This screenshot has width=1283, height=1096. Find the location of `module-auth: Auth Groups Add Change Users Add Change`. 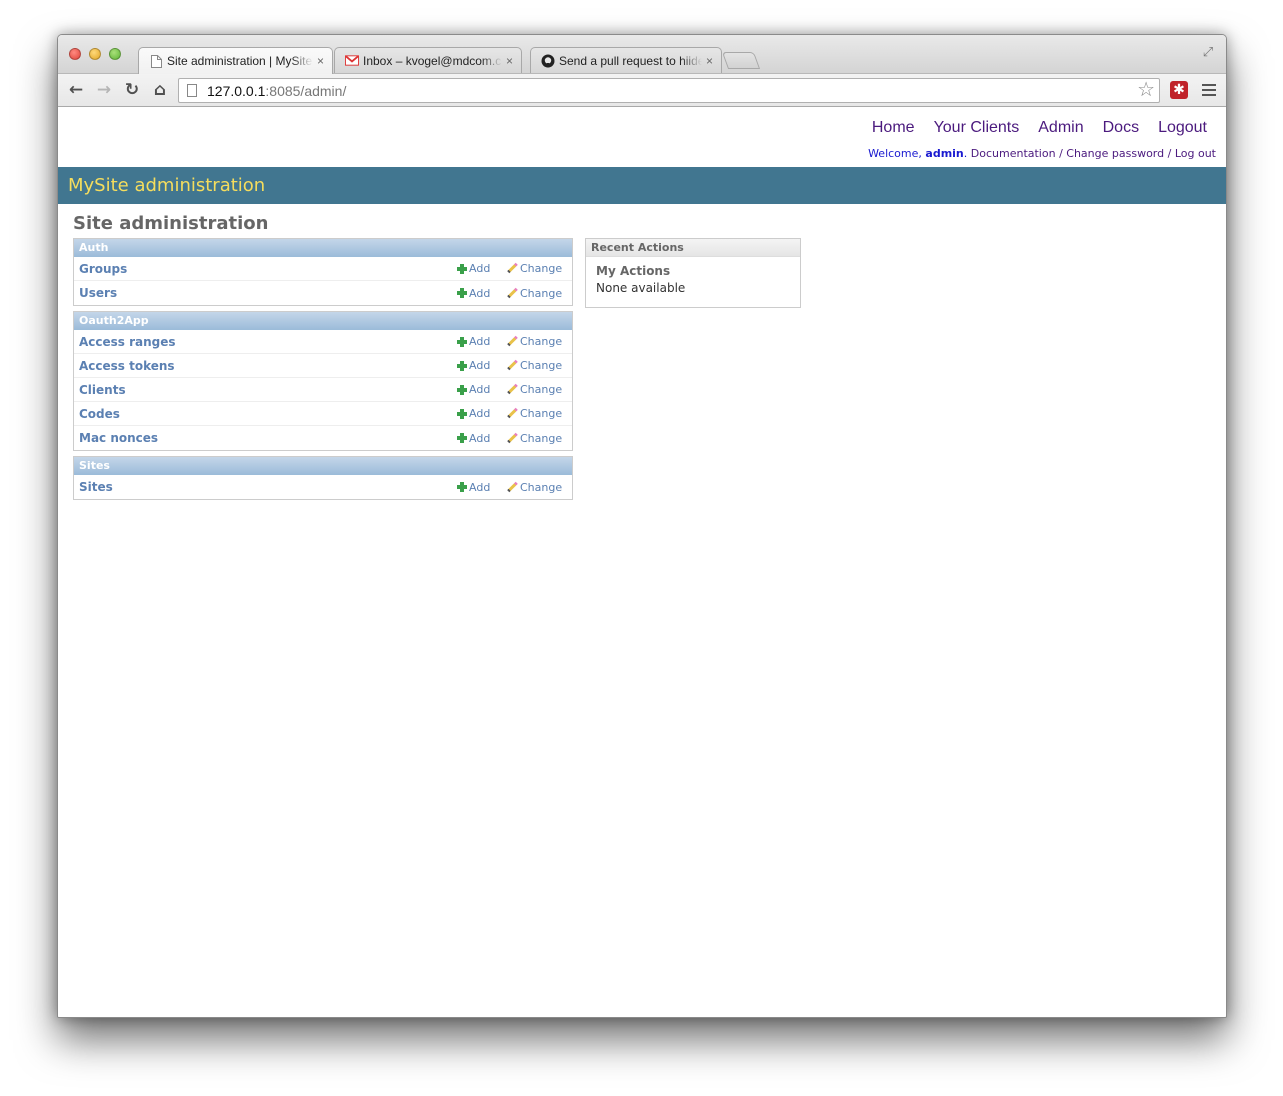

module-auth: Auth Groups Add Change Users Add Change is located at coordinates (323, 272).